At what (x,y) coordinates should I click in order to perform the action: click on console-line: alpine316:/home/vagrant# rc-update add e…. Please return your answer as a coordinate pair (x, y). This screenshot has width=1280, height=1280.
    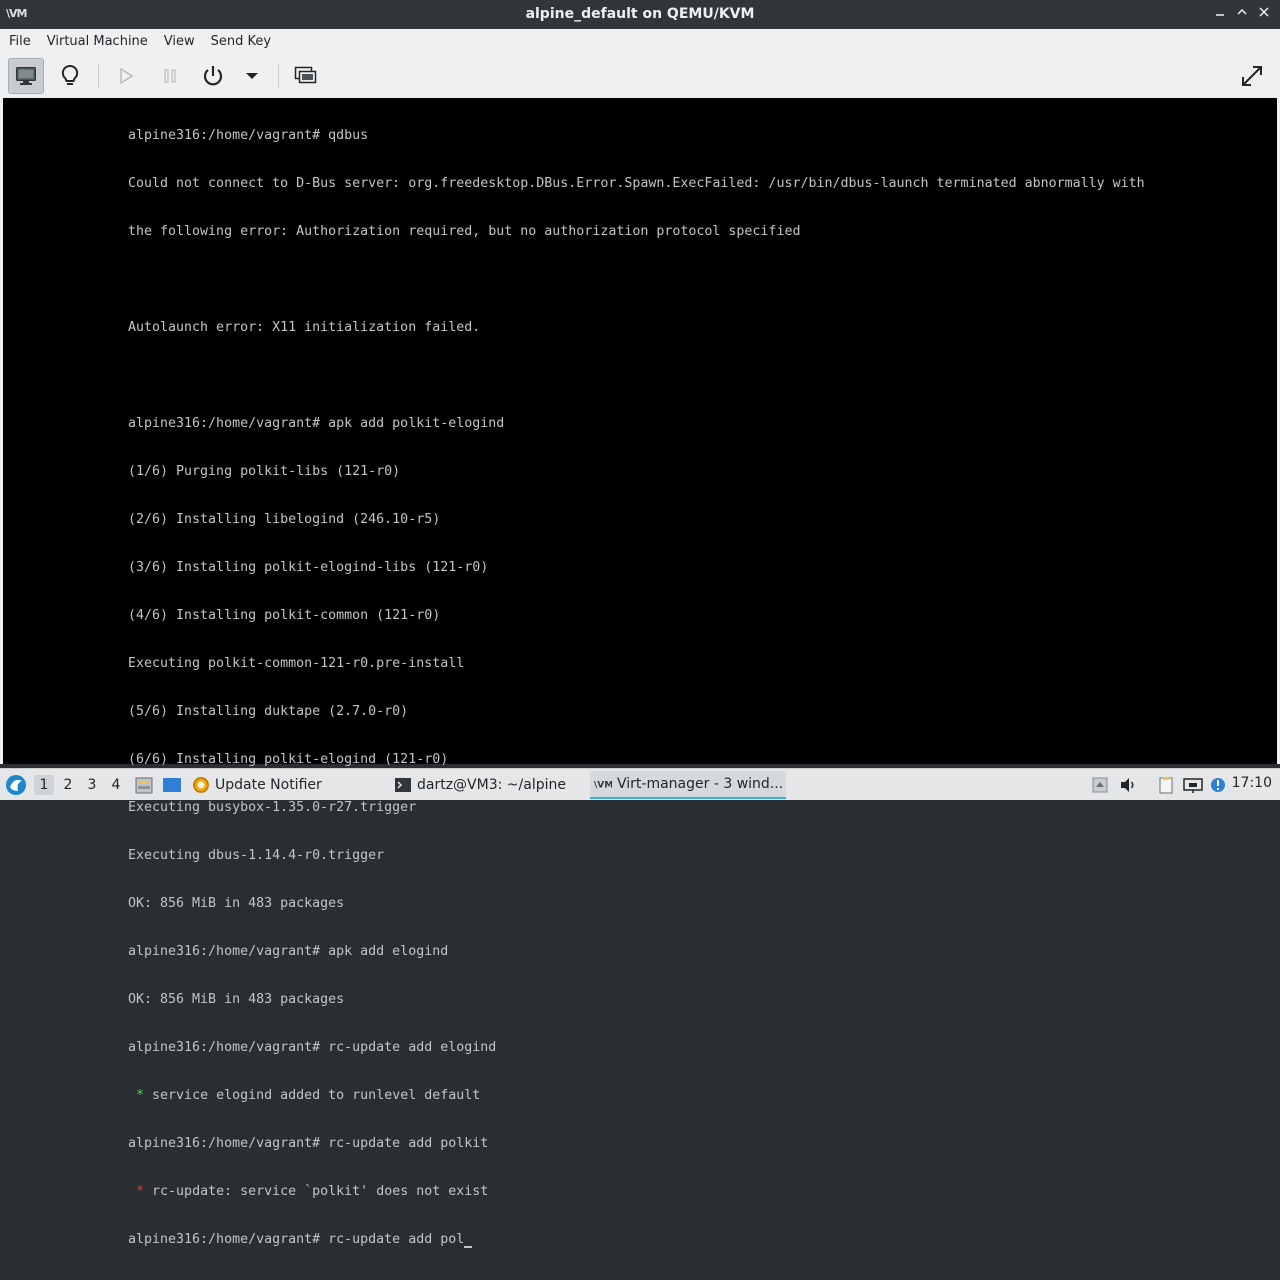
    Looking at the image, I should click on (312, 1047).